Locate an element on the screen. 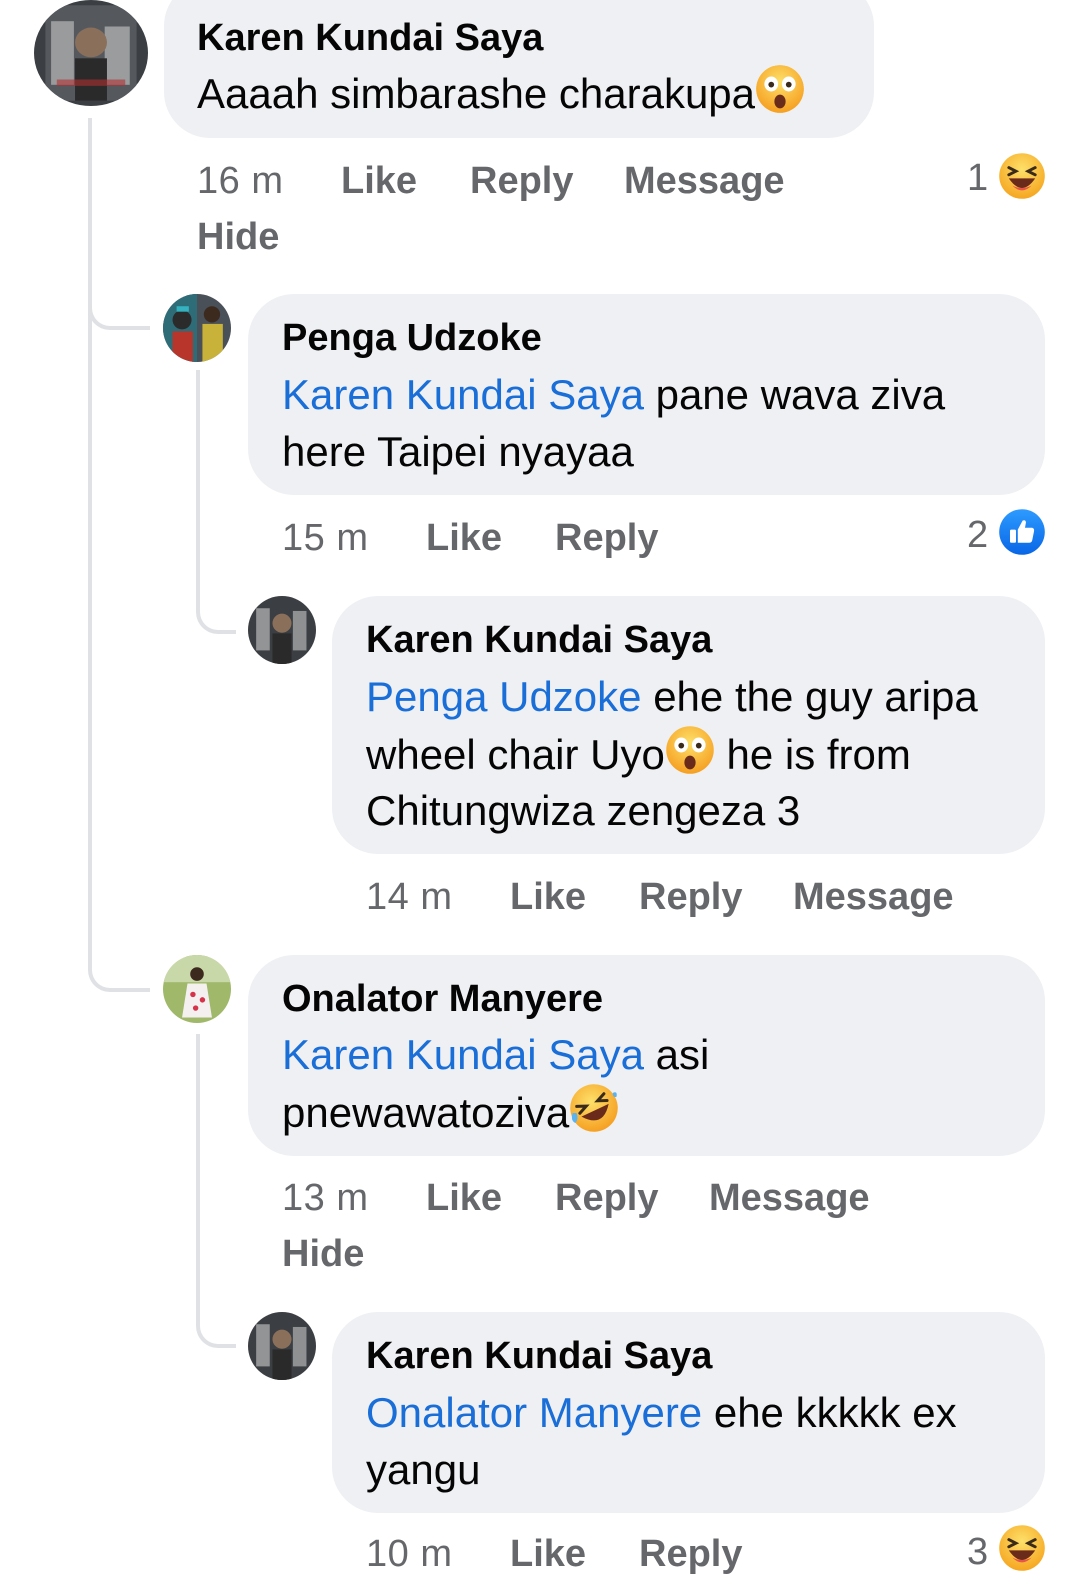 This screenshot has width=1080, height=1576. comment-timestamp: 15 m is located at coordinates (325, 538).